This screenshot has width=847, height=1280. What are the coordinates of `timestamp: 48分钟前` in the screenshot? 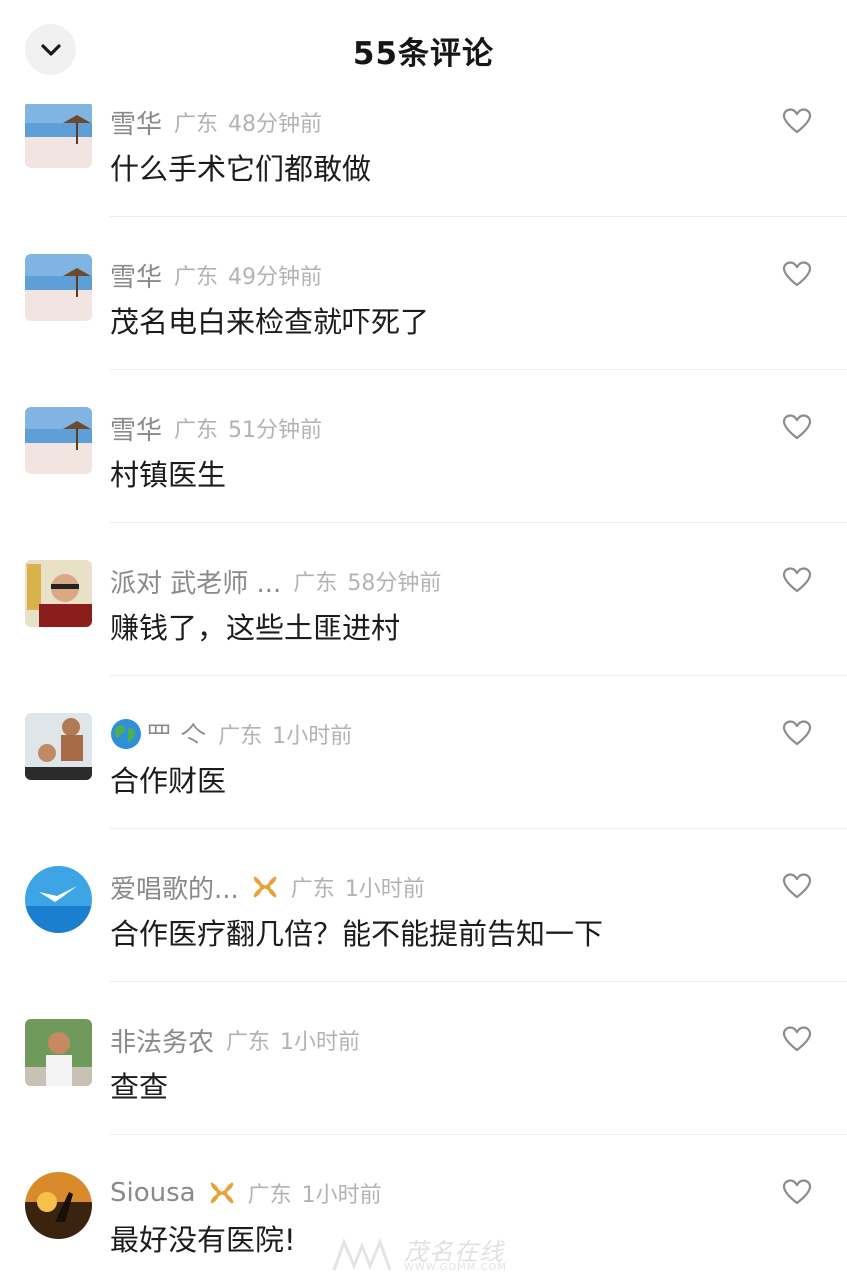 It's located at (275, 124).